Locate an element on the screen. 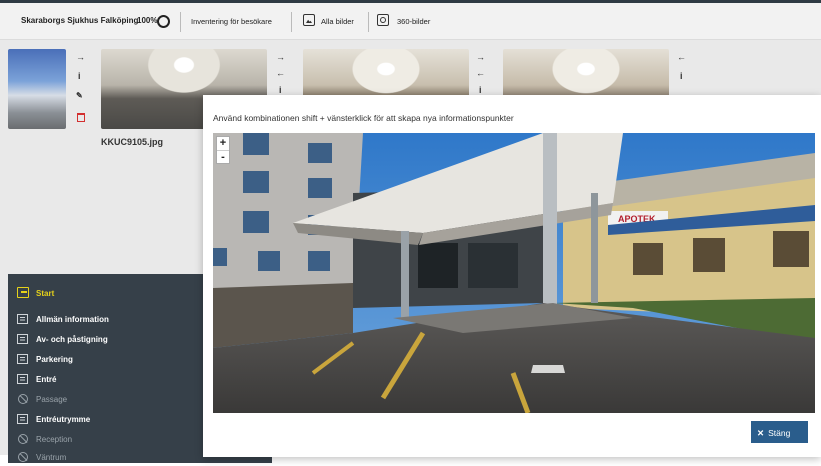 This screenshot has height=466, width=821. sidebar-item-label: Av- och påstigning is located at coordinates (72, 339).